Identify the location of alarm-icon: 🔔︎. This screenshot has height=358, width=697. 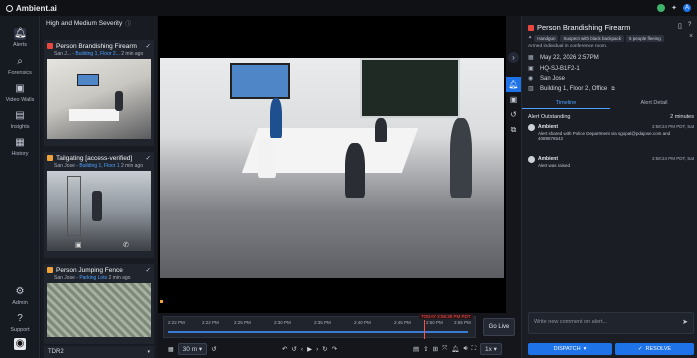
(455, 349).